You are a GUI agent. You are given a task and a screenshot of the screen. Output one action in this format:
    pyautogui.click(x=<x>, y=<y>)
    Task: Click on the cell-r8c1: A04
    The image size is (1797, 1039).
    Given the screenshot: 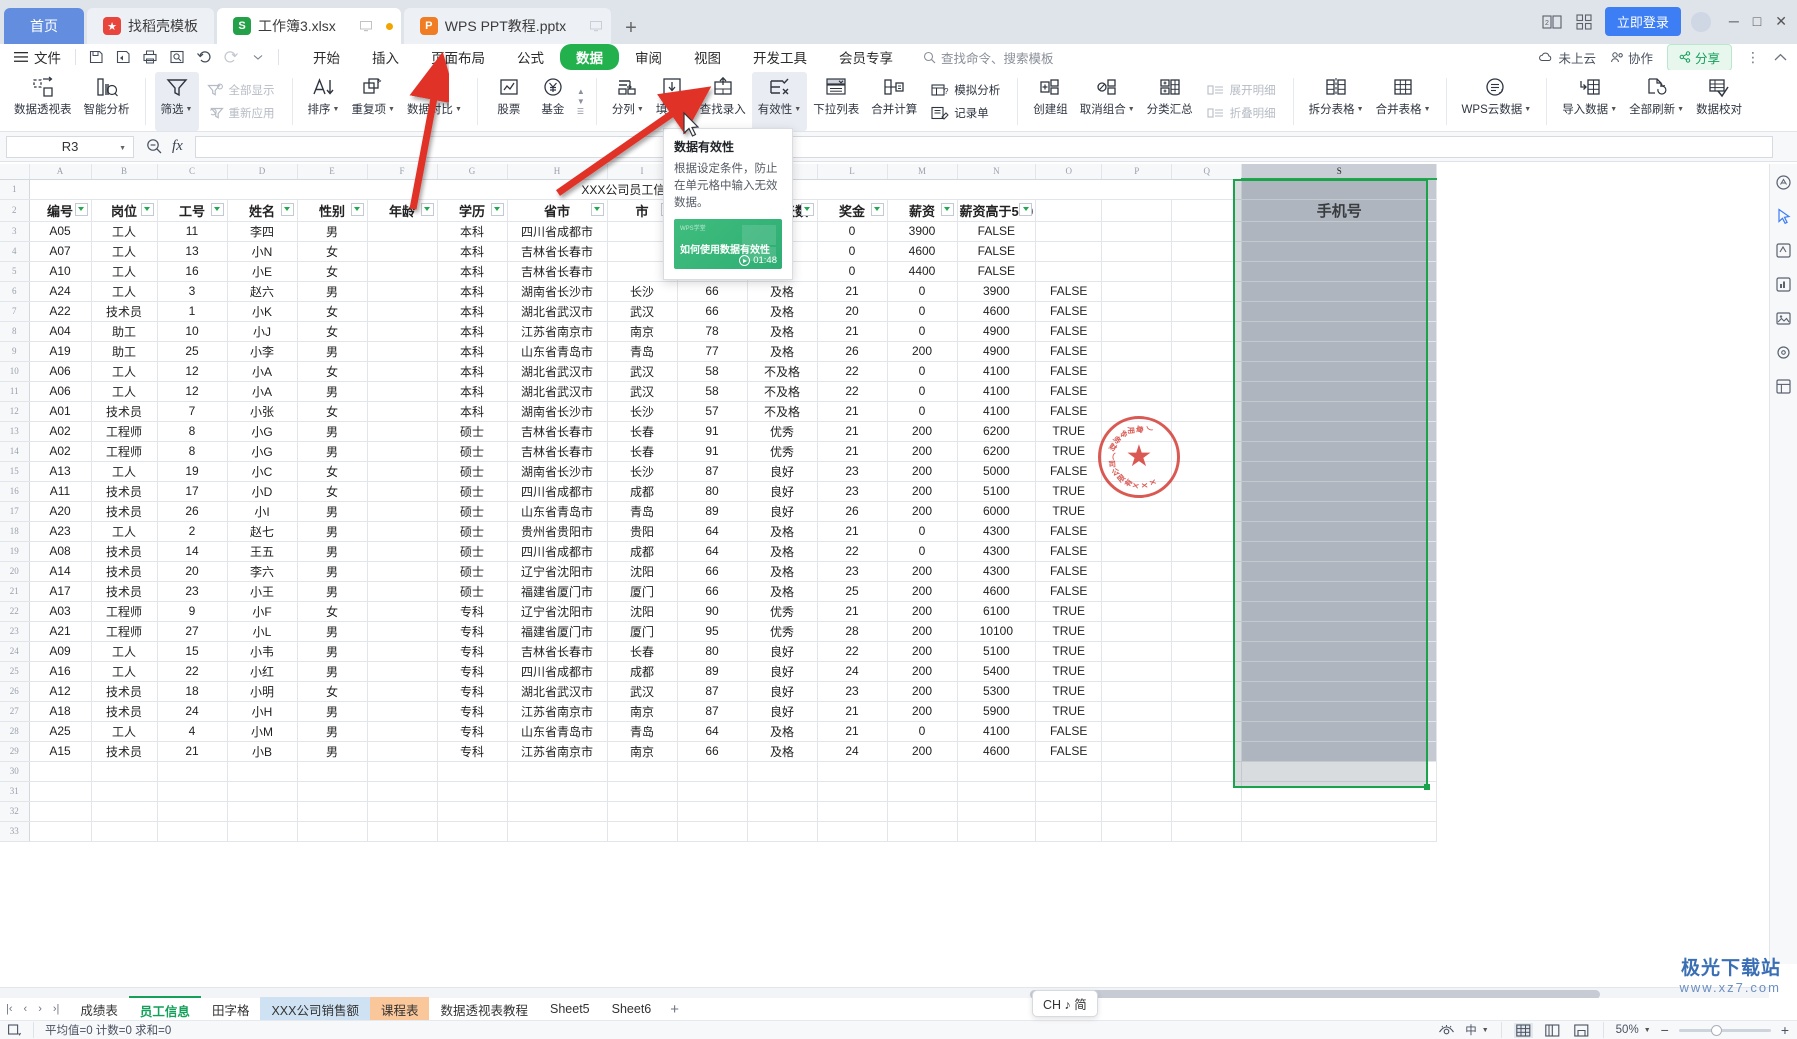 What is the action you would take?
    pyautogui.click(x=60, y=331)
    